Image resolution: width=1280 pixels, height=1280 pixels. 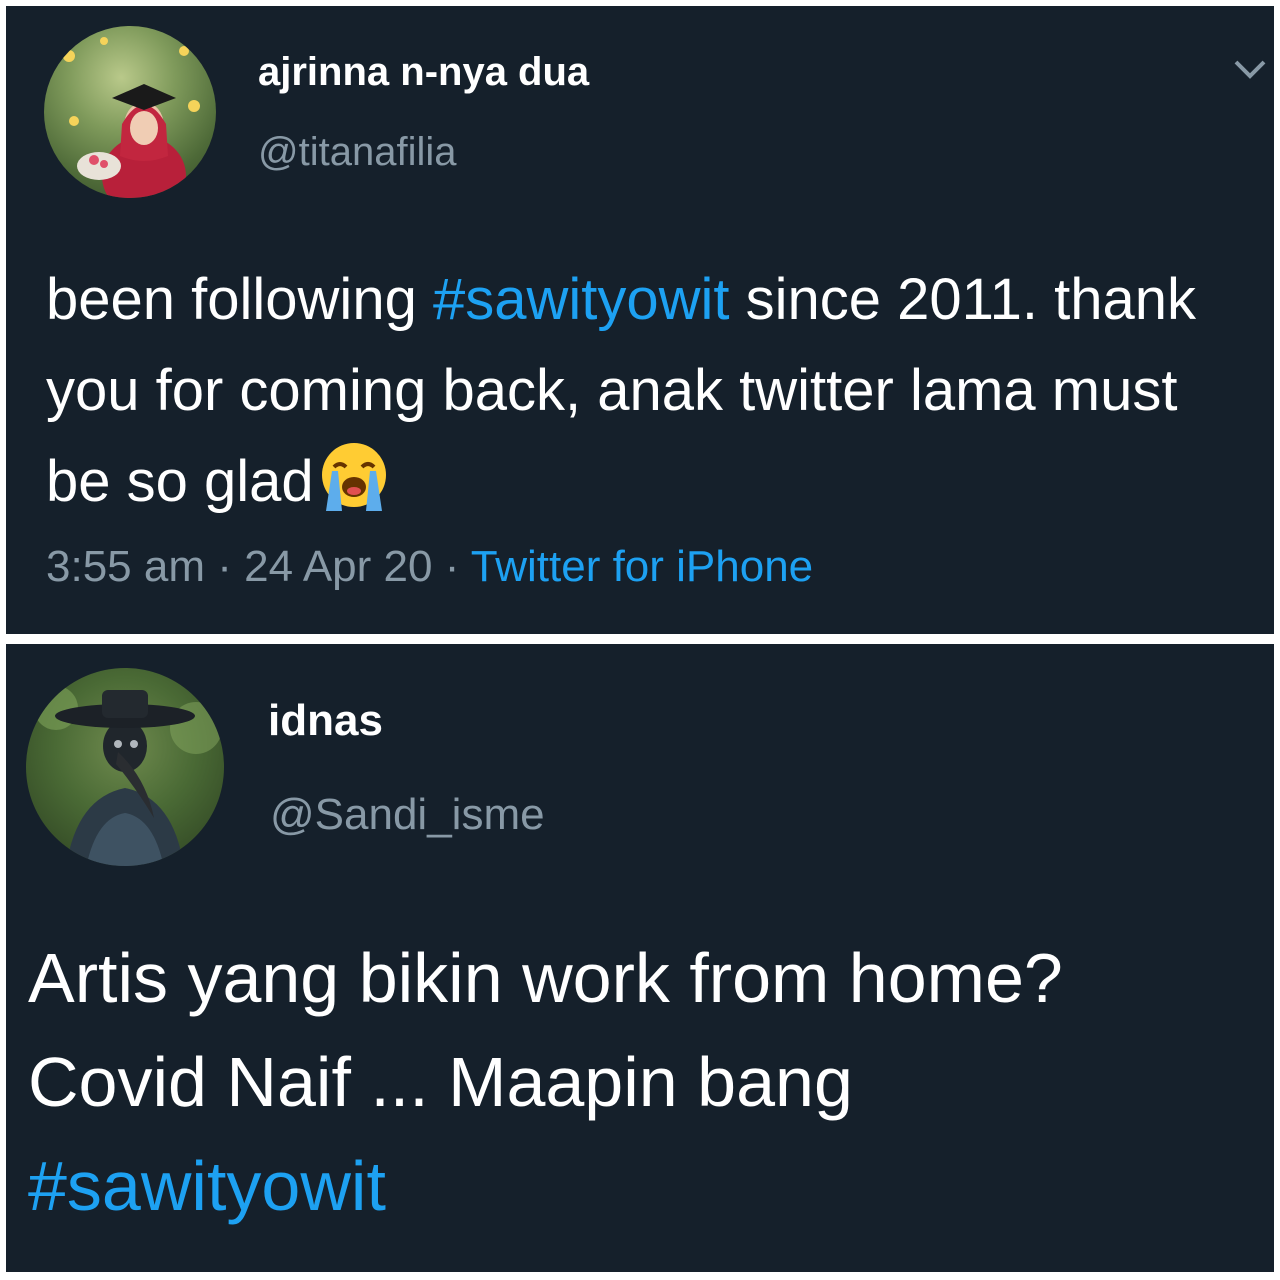 What do you see at coordinates (239, 299) in the screenshot?
I see `tweet-text-part: been following` at bounding box center [239, 299].